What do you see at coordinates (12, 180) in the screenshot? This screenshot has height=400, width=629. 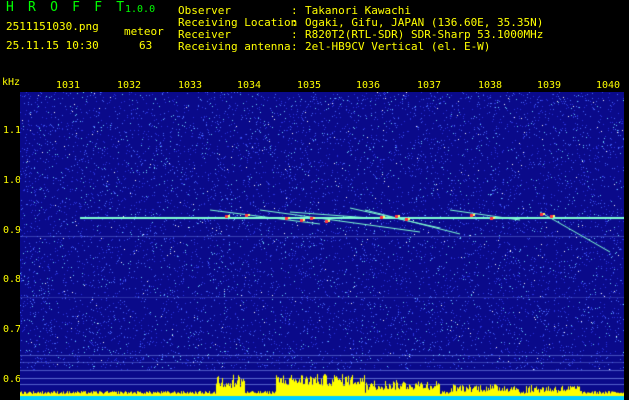 I see `y-tick: 1.0` at bounding box center [12, 180].